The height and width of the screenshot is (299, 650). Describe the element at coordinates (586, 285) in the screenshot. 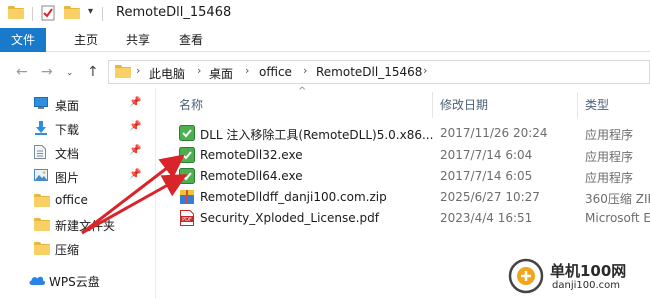

I see `watermark-subtitle: danji100.com` at that location.